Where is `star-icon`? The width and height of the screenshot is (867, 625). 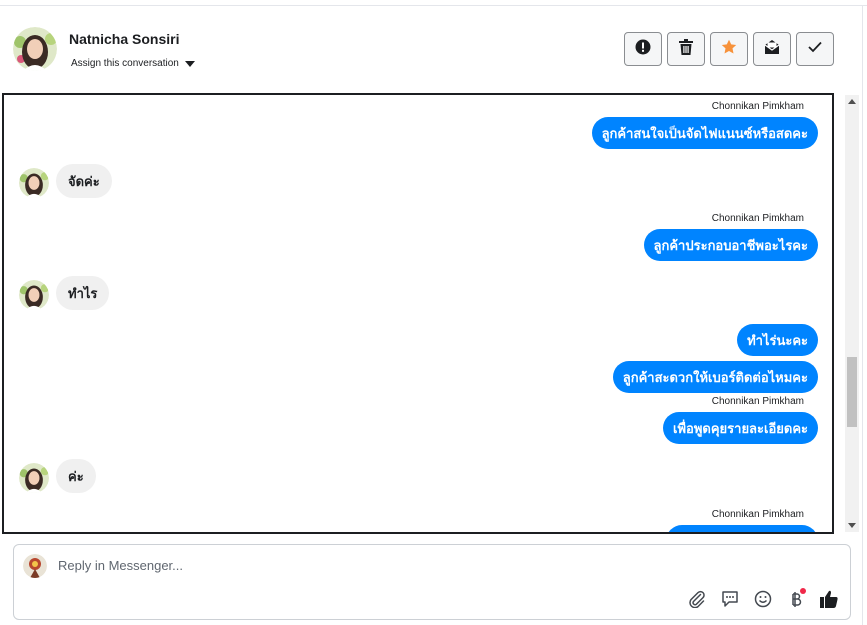 star-icon is located at coordinates (729, 49).